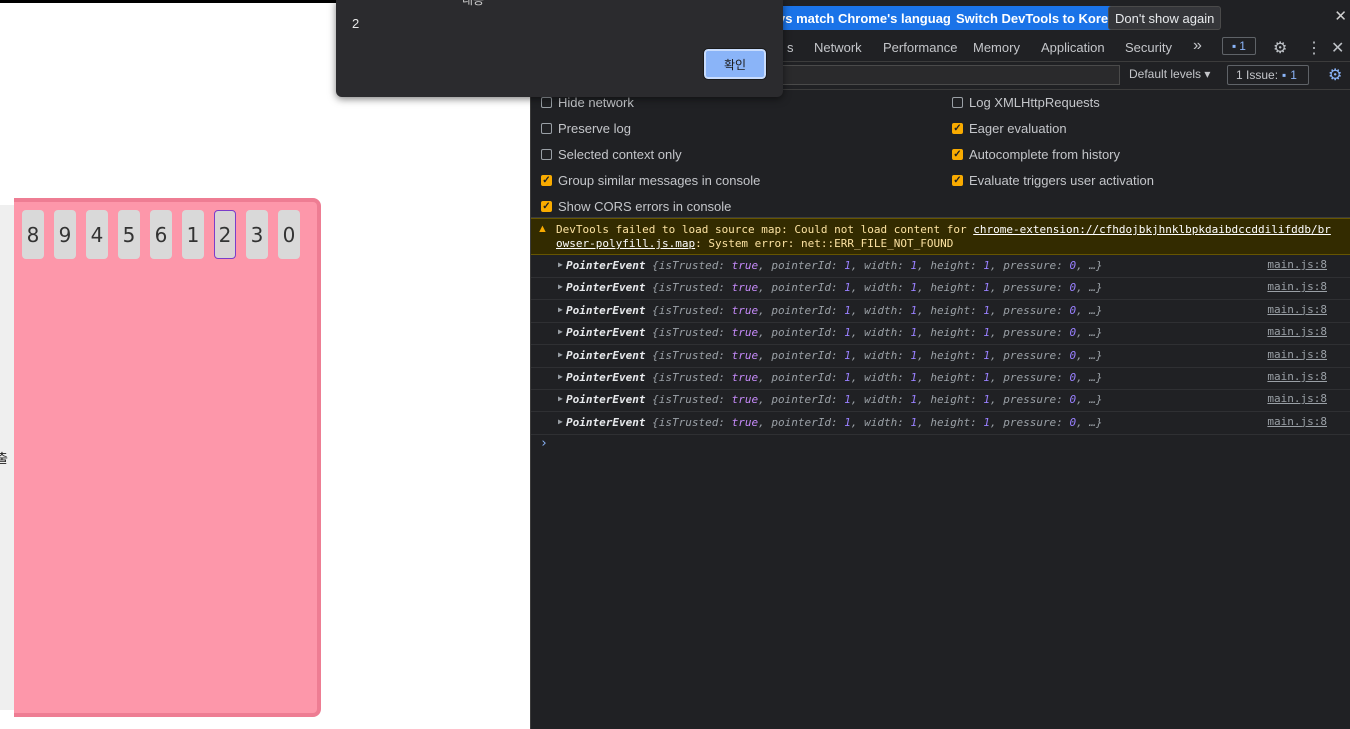 This screenshot has width=1350, height=729. Describe the element at coordinates (33, 234) in the screenshot. I see `number-button: 8` at that location.